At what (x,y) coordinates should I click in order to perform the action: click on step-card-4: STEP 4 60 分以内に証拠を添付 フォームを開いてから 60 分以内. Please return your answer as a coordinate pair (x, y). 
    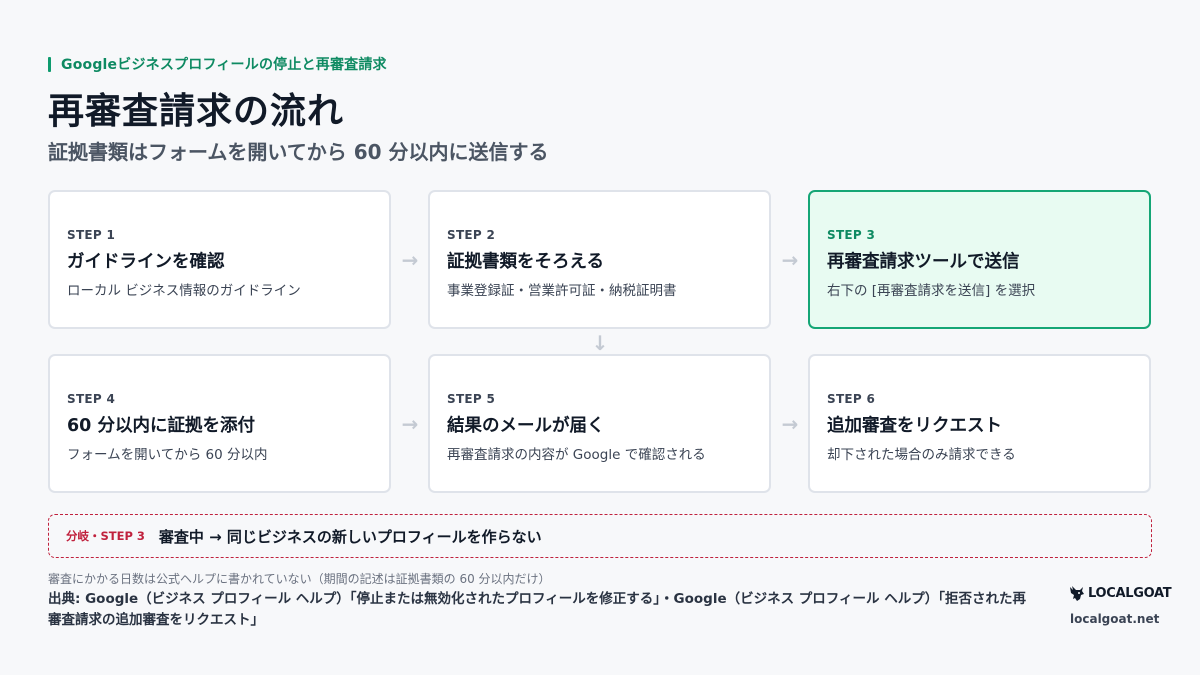
    Looking at the image, I should click on (219, 423).